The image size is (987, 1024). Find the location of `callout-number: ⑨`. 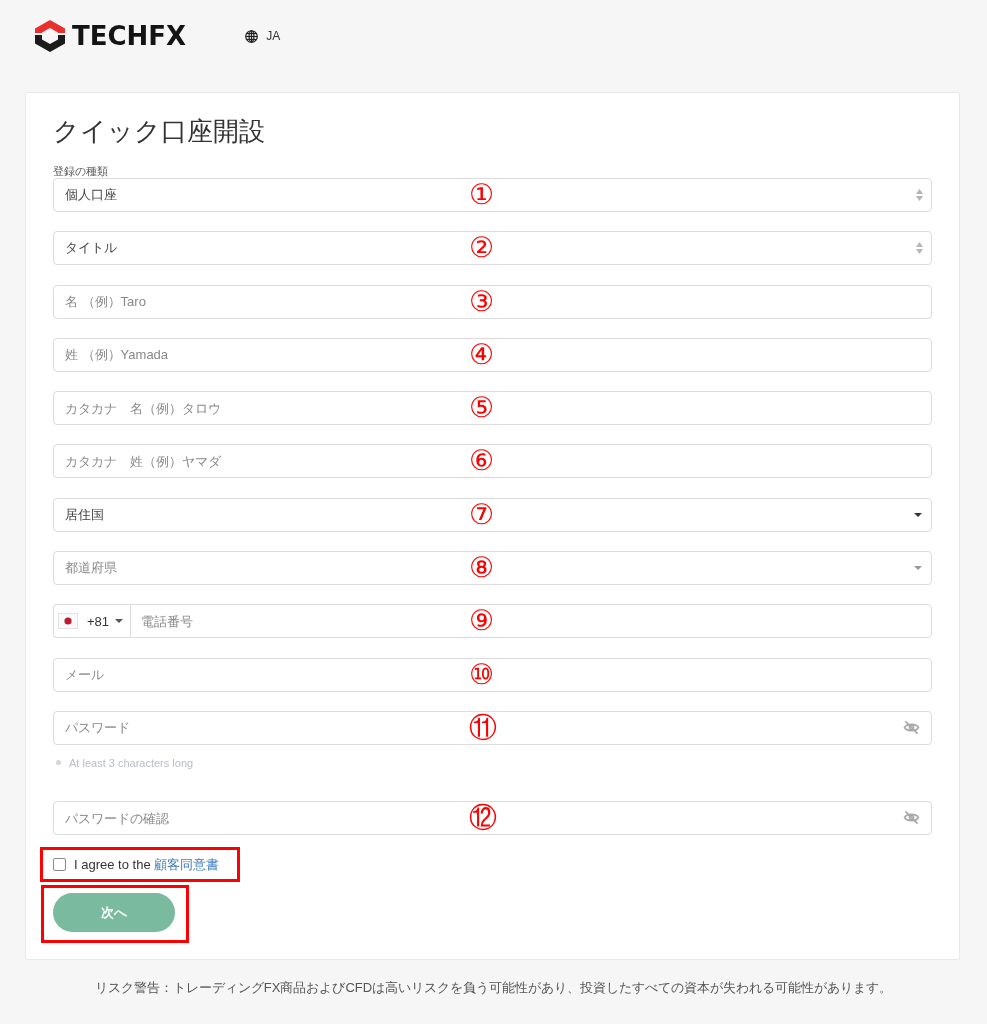

callout-number: ⑨ is located at coordinates (482, 621).